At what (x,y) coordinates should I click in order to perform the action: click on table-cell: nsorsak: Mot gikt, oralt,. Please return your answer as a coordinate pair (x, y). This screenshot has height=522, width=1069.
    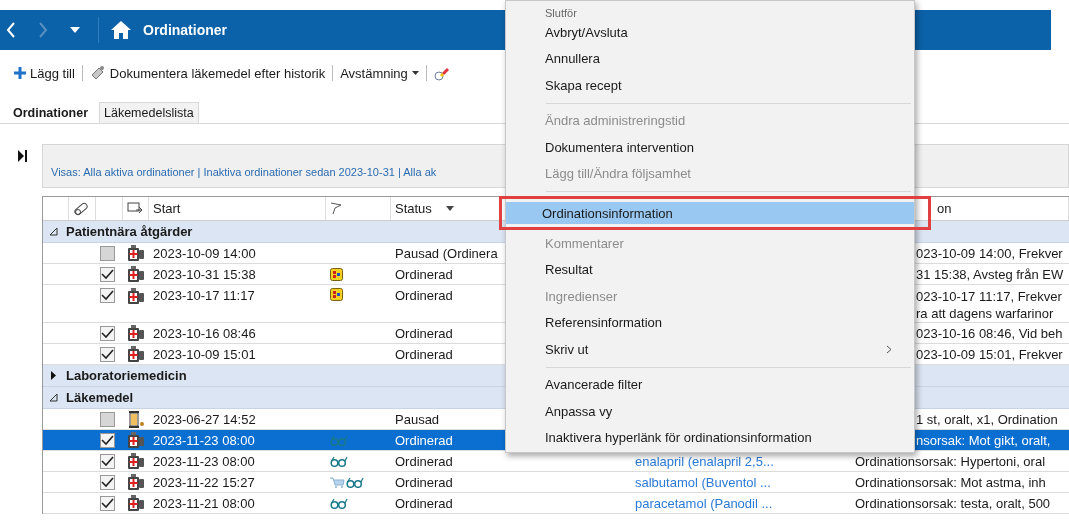
    Looking at the image, I should click on (983, 440).